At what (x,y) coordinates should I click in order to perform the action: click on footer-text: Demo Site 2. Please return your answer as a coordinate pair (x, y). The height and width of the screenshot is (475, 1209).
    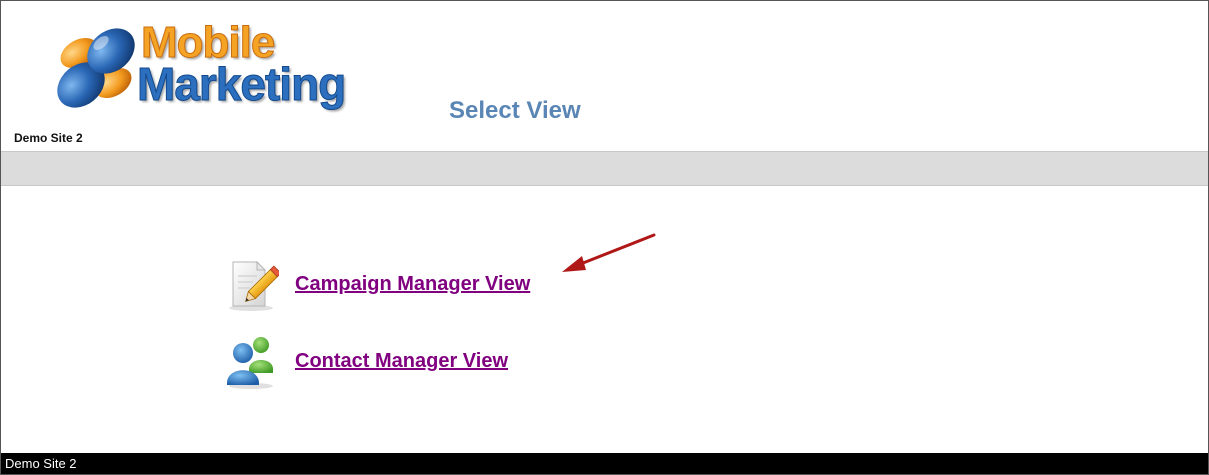
    Looking at the image, I should click on (41, 463).